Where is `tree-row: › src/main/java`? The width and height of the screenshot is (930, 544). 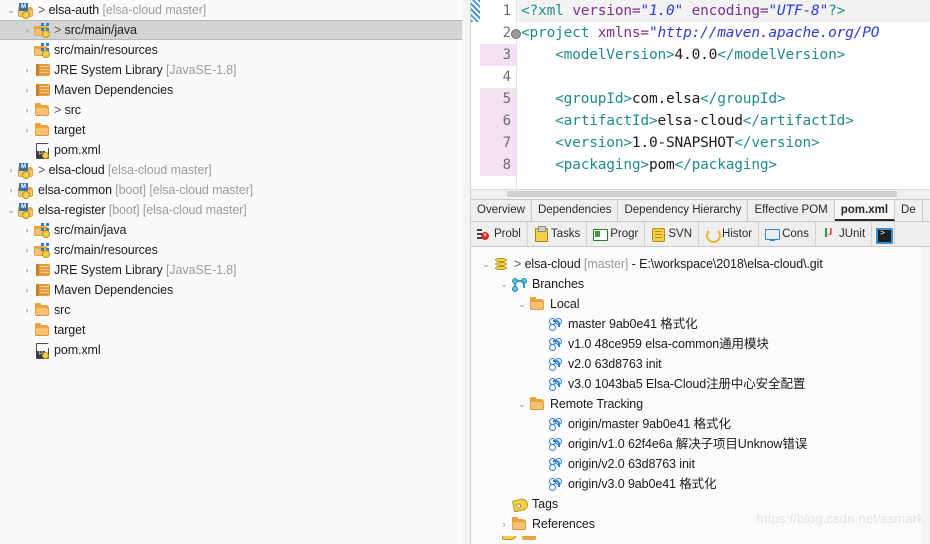
tree-row: › src/main/java is located at coordinates (235, 230).